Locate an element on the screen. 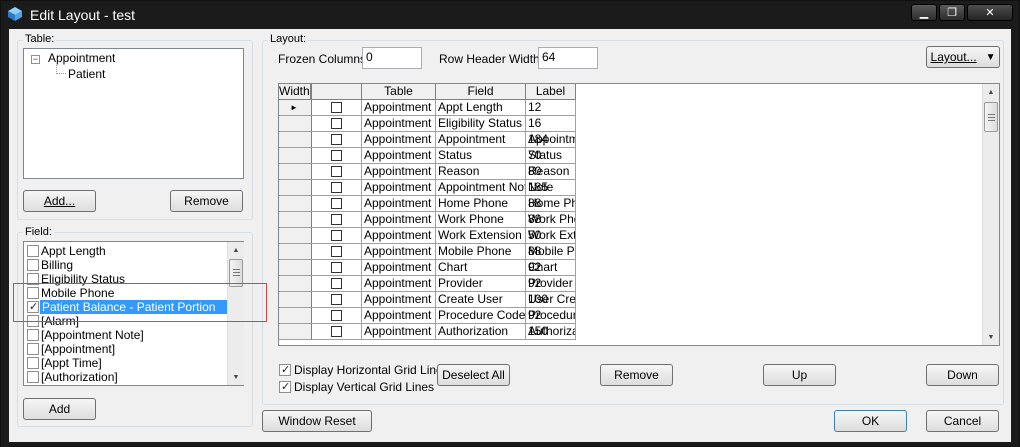 Image resolution: width=1020 pixels, height=447 pixels. grid-cell-width: 184 is located at coordinates (551, 140).